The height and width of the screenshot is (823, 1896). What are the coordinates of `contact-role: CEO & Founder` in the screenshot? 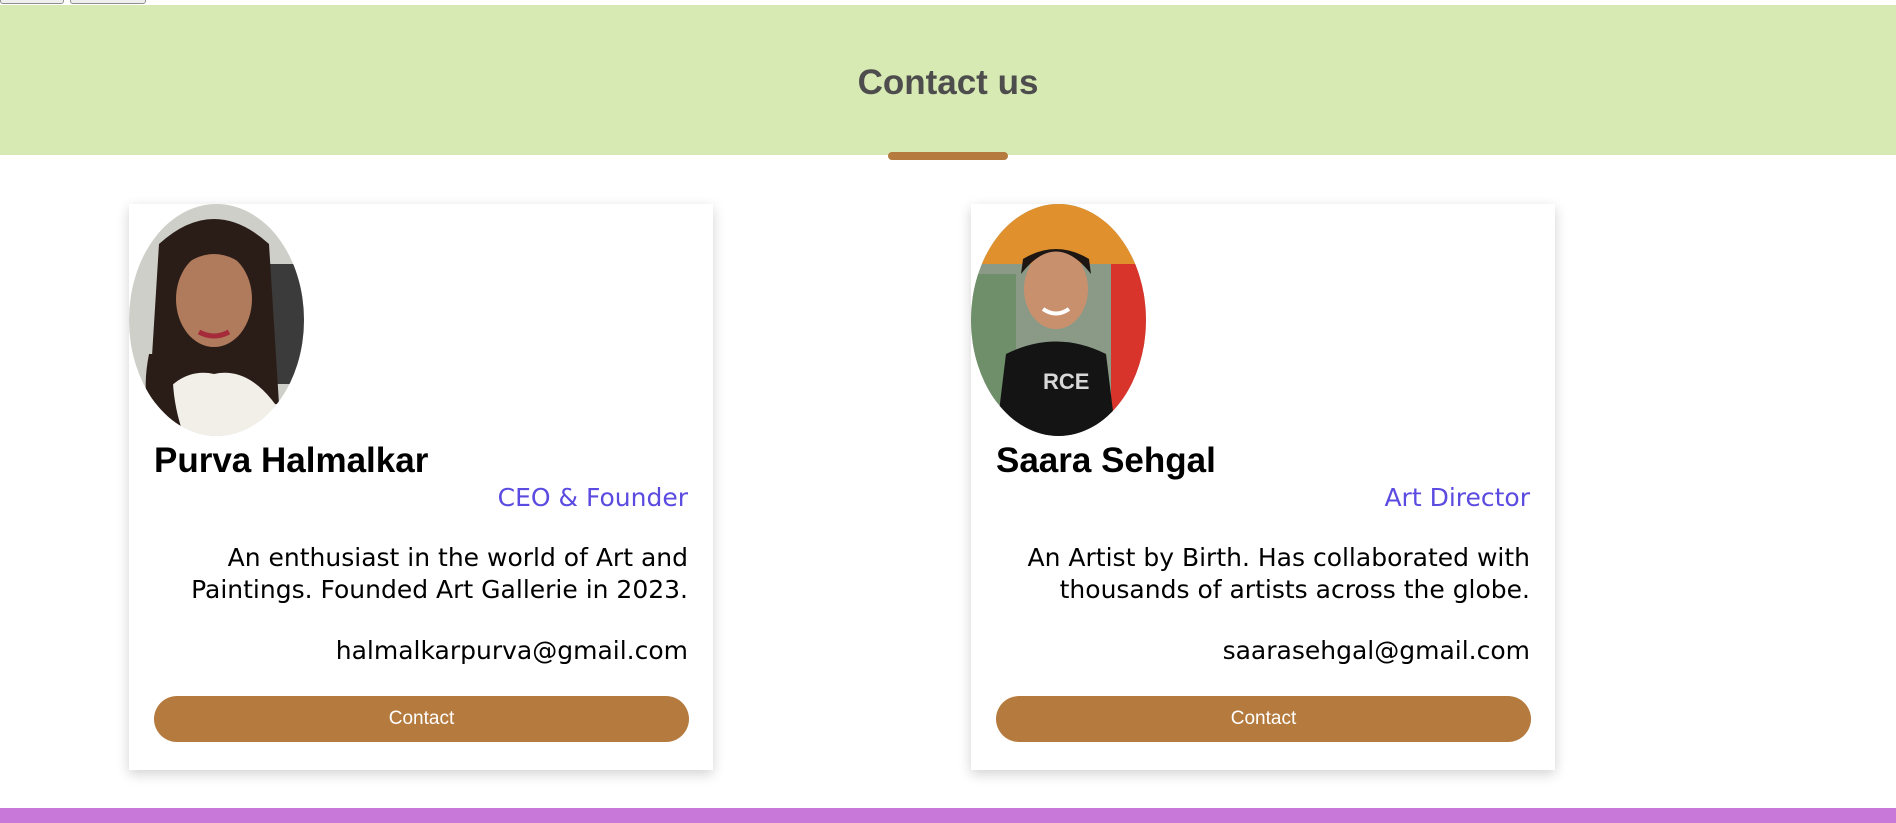 It's located at (592, 497).